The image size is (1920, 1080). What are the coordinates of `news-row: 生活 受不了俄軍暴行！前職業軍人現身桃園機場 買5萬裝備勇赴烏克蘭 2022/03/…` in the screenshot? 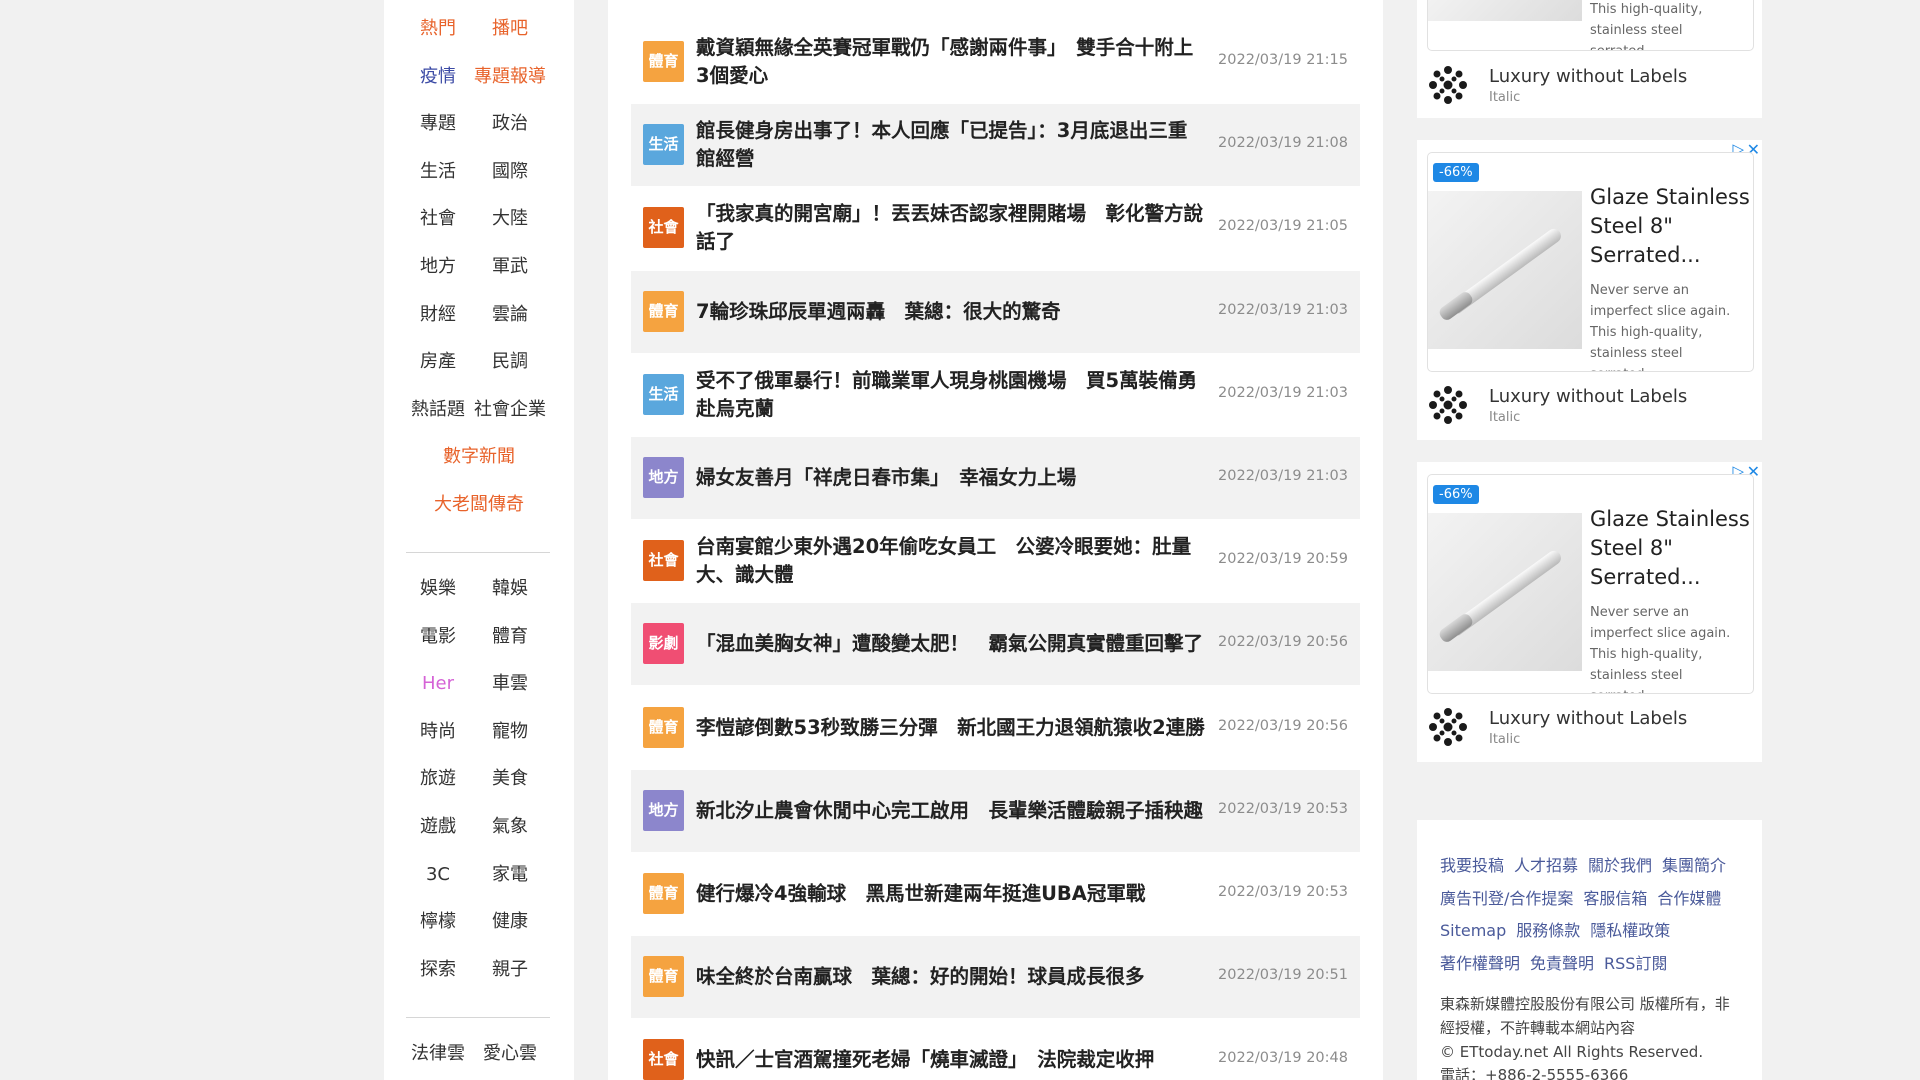 It's located at (995, 394).